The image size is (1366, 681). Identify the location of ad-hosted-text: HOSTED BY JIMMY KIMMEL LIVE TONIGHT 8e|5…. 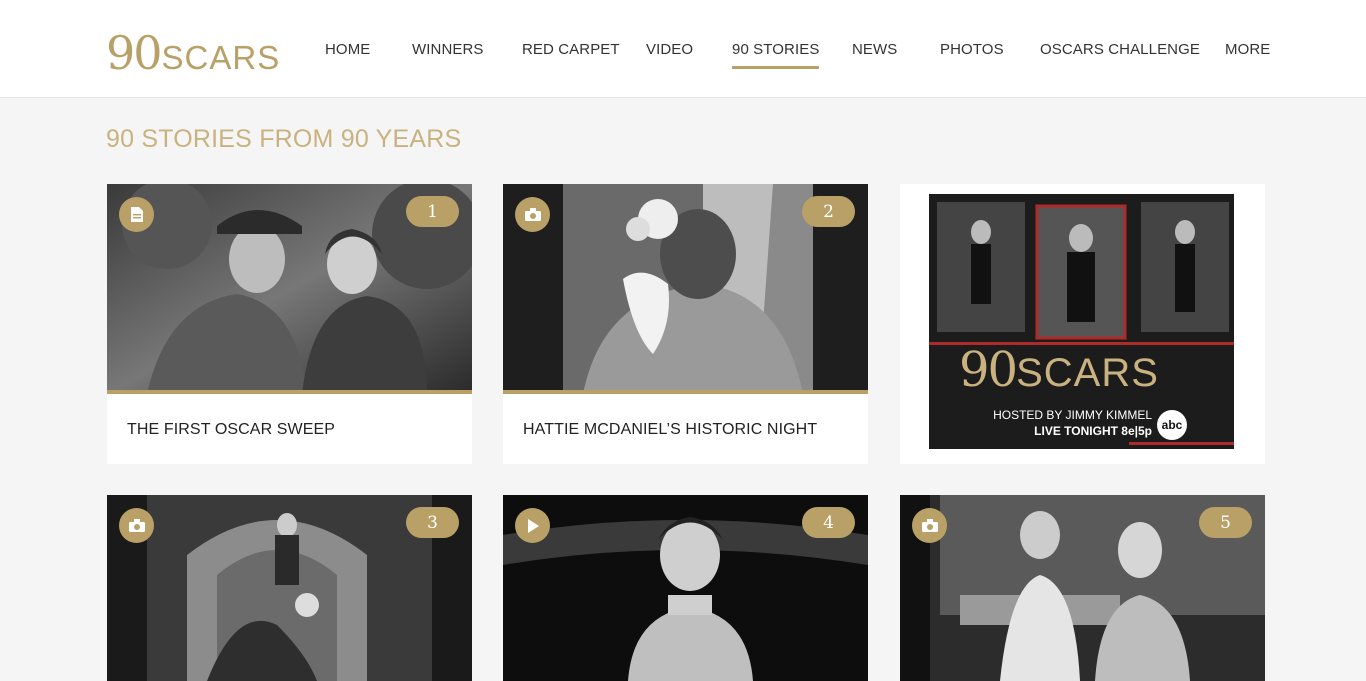
(1069, 423).